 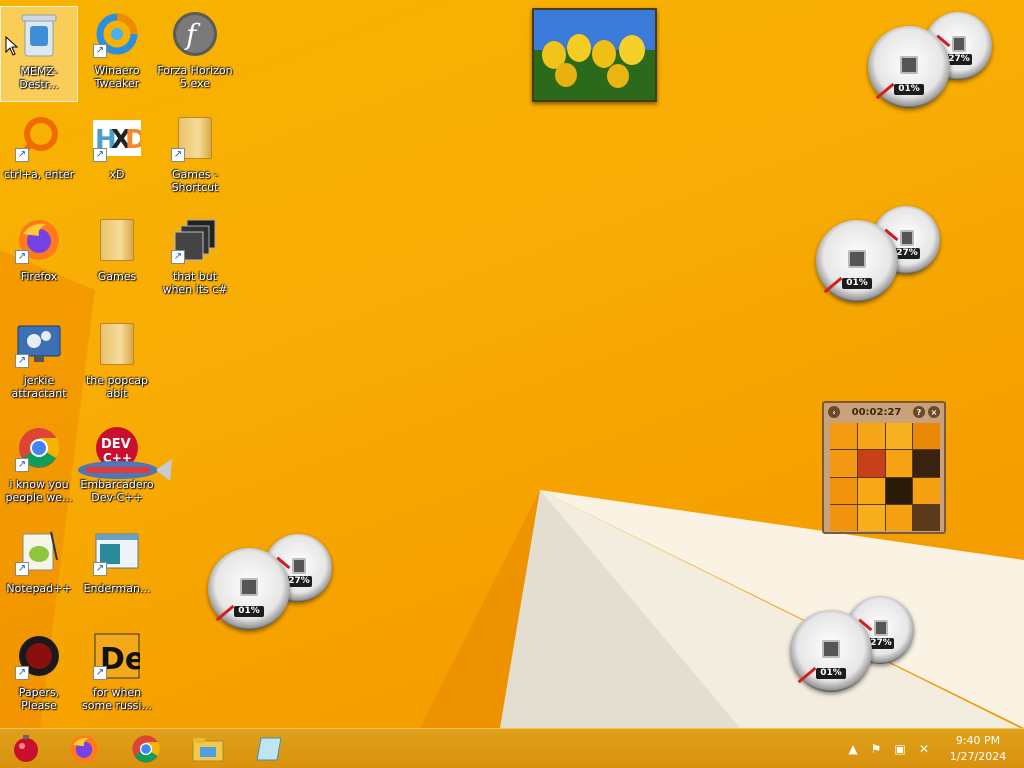 I want to click on desktop-icon-ctrl-a: ↗ ctrl+a, enter, so click(x=39, y=158).